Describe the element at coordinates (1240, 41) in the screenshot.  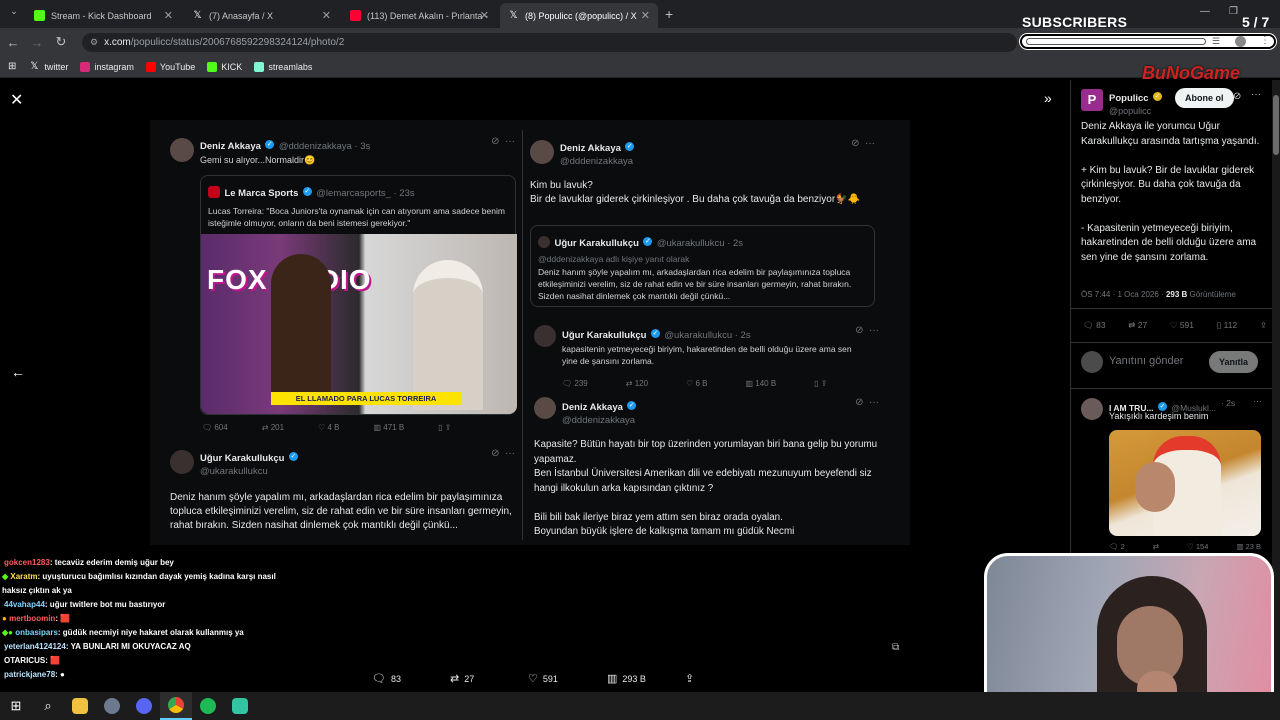
I see `profile-icon` at that location.